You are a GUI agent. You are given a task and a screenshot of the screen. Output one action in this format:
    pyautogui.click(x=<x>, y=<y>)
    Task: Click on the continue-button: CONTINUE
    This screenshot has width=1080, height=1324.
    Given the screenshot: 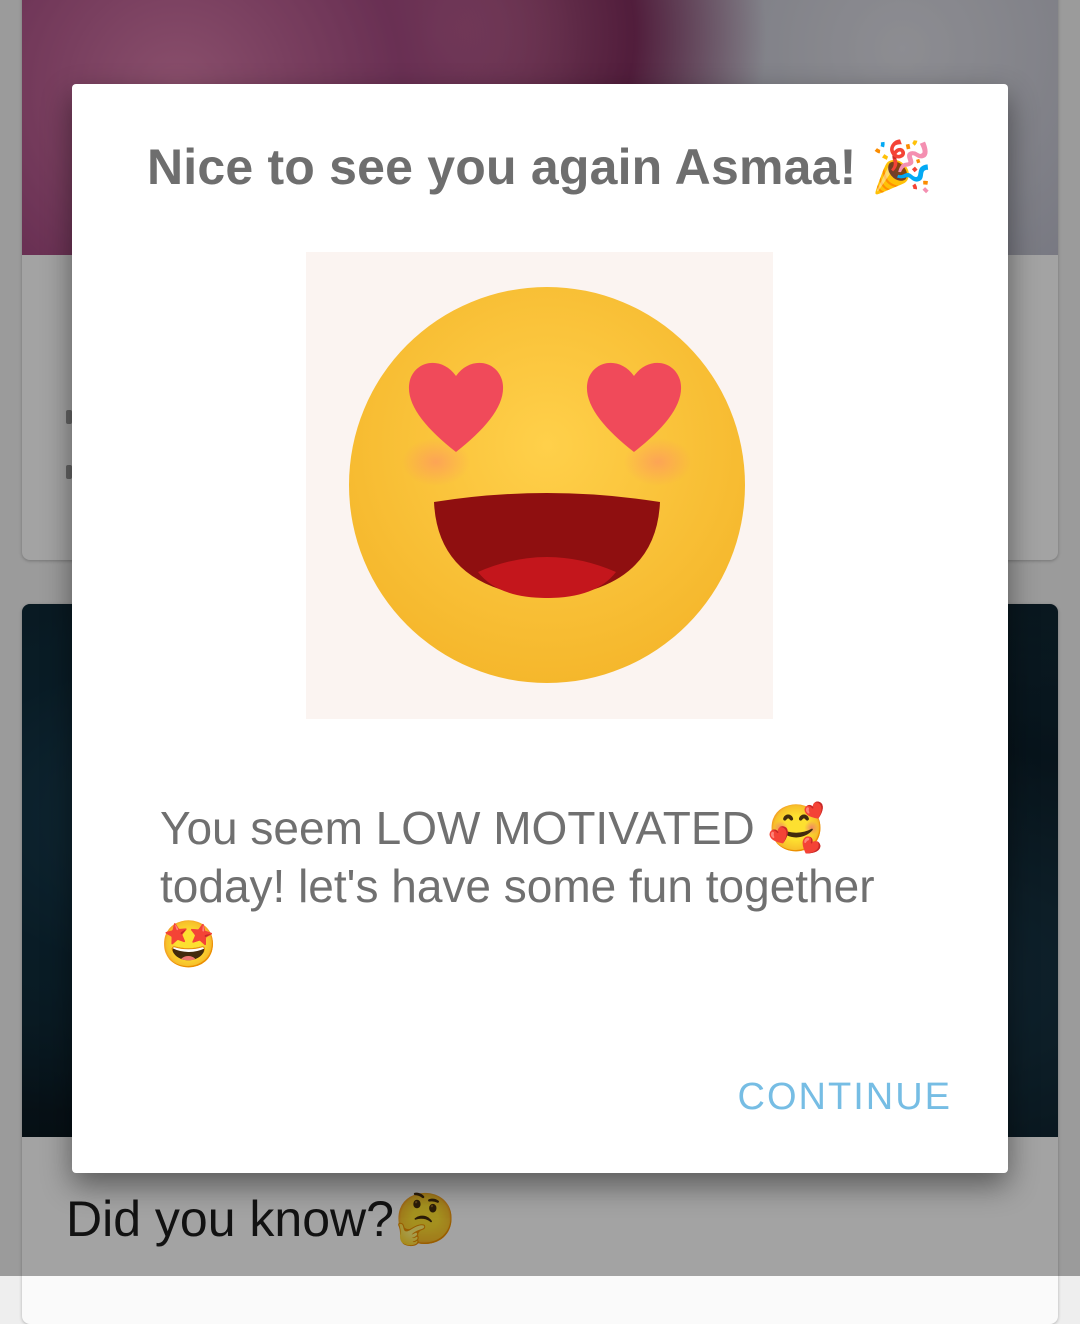 What is the action you would take?
    pyautogui.click(x=845, y=1097)
    